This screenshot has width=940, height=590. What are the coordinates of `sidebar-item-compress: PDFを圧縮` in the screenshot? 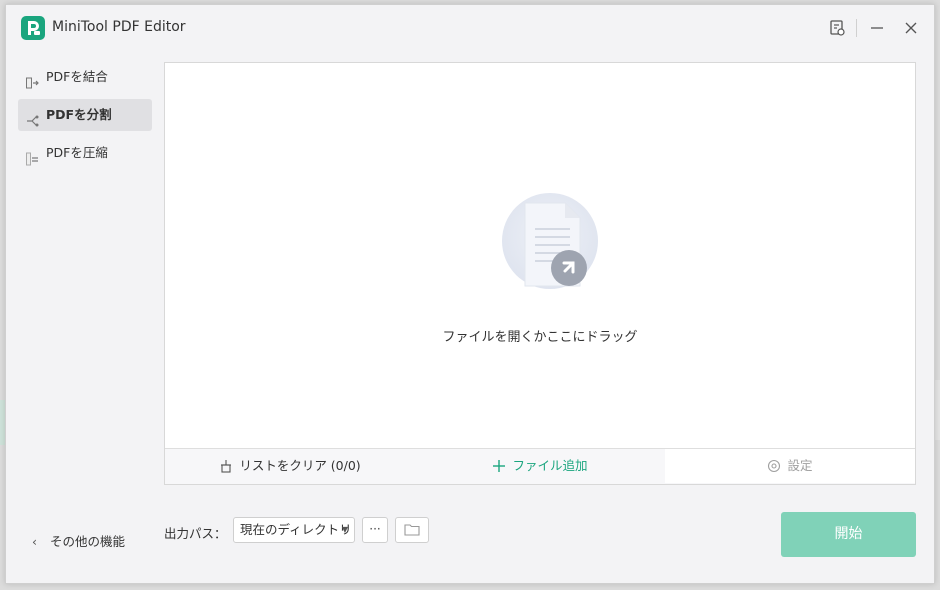 It's located at (85, 153).